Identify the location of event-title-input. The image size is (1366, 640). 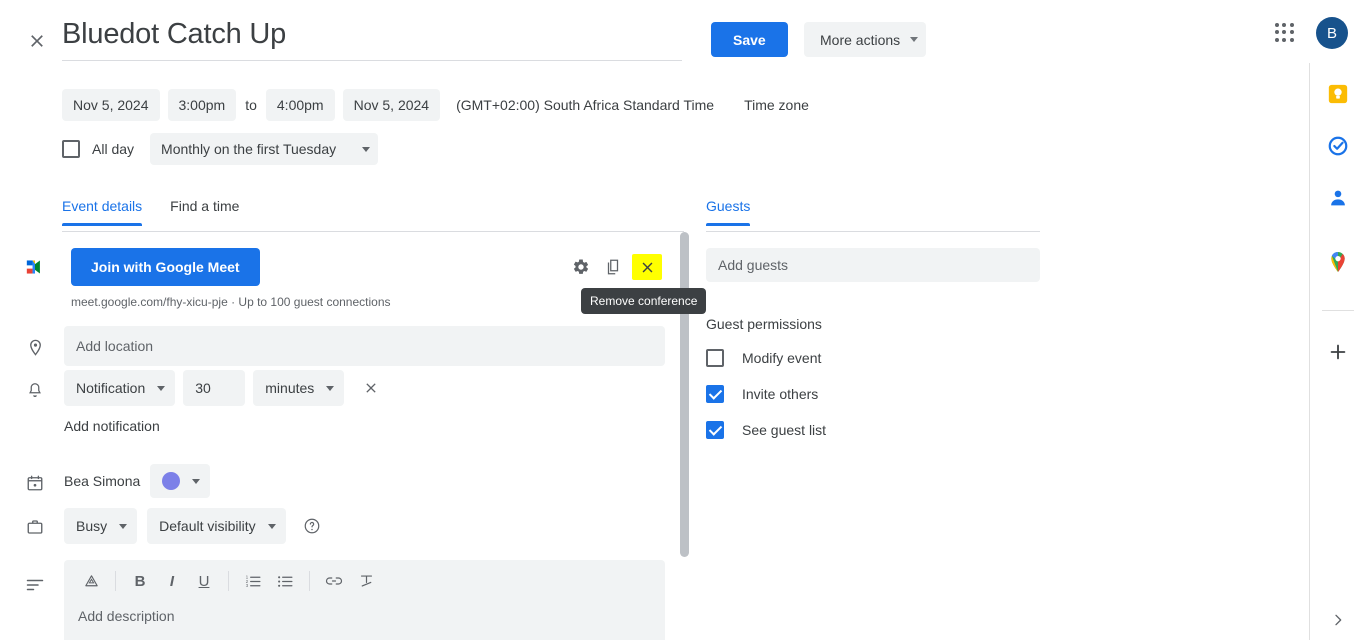
(372, 39).